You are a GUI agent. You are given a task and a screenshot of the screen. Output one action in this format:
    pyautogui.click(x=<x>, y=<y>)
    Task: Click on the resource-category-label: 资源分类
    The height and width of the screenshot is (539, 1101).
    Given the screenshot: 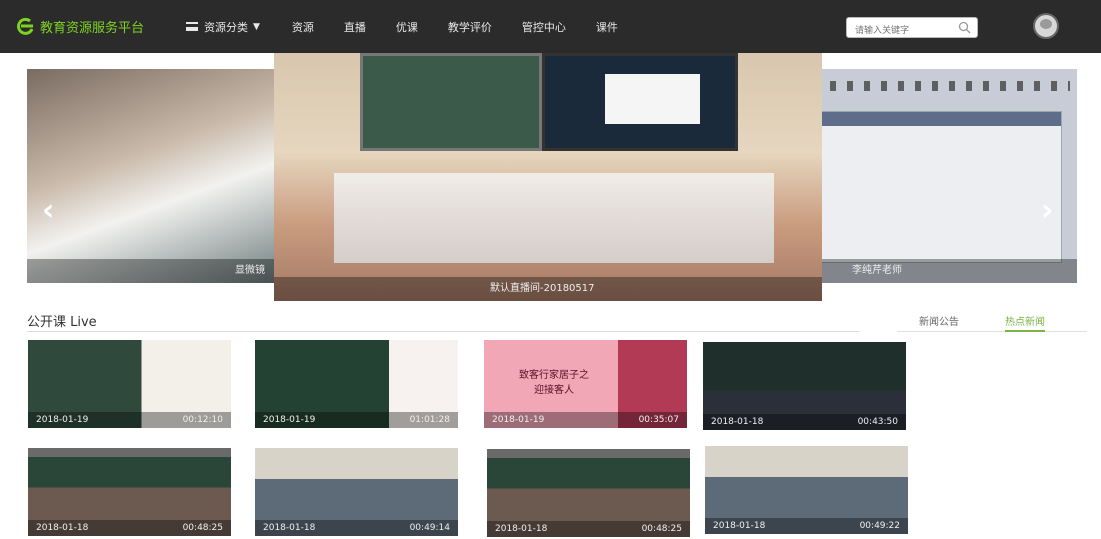 What is the action you would take?
    pyautogui.click(x=226, y=27)
    